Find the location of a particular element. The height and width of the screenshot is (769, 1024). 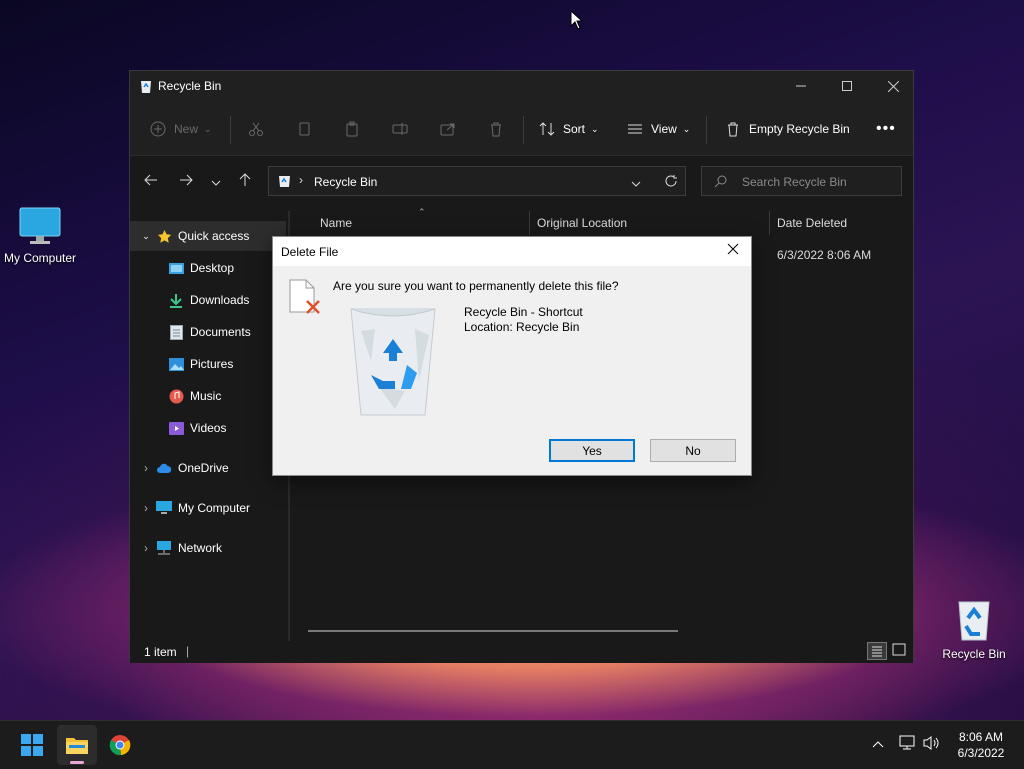

paste-icon is located at coordinates (352, 129).